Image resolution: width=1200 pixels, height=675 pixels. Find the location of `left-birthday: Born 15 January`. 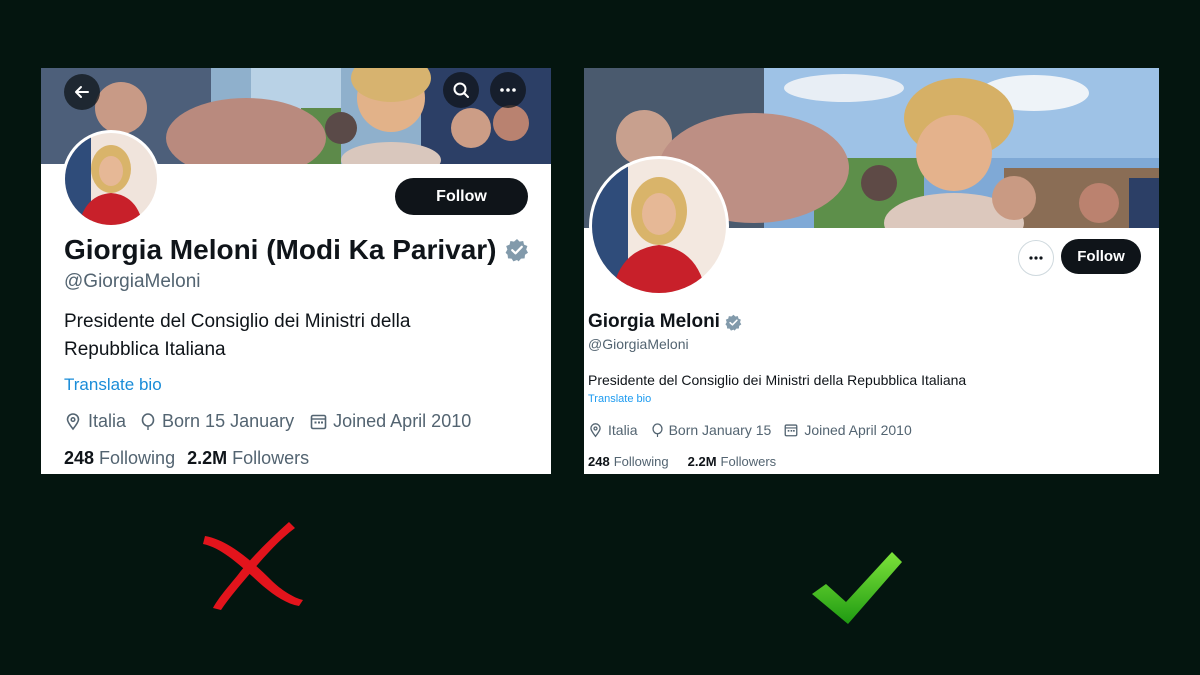

left-birthday: Born 15 January is located at coordinates (217, 421).